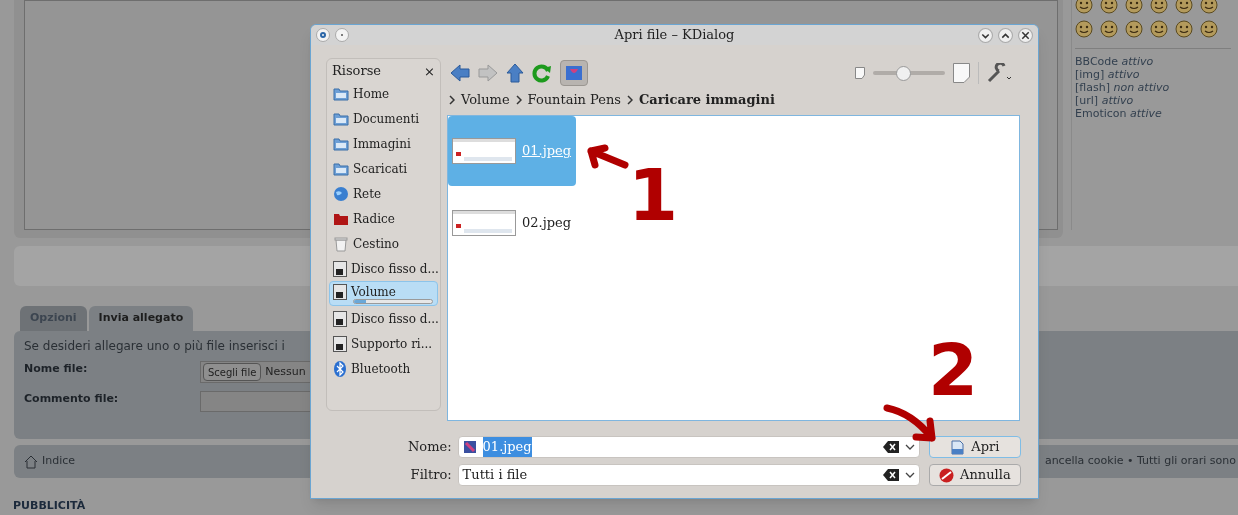 Image resolution: width=1238 pixels, height=515 pixels. Describe the element at coordinates (688, 475) in the screenshot. I see `filter-field: Tutti i file` at that location.